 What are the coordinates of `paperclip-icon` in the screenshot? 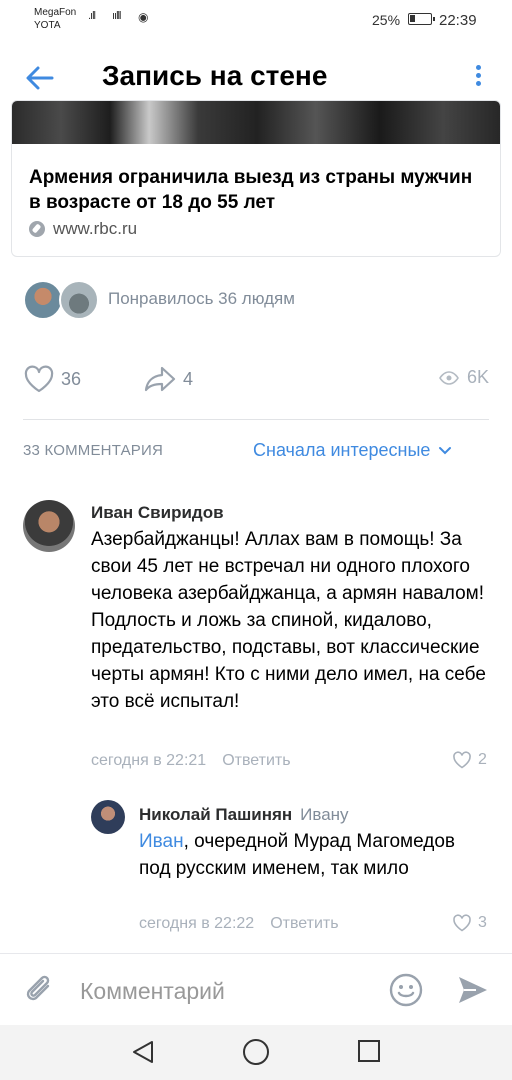 It's located at (38, 988).